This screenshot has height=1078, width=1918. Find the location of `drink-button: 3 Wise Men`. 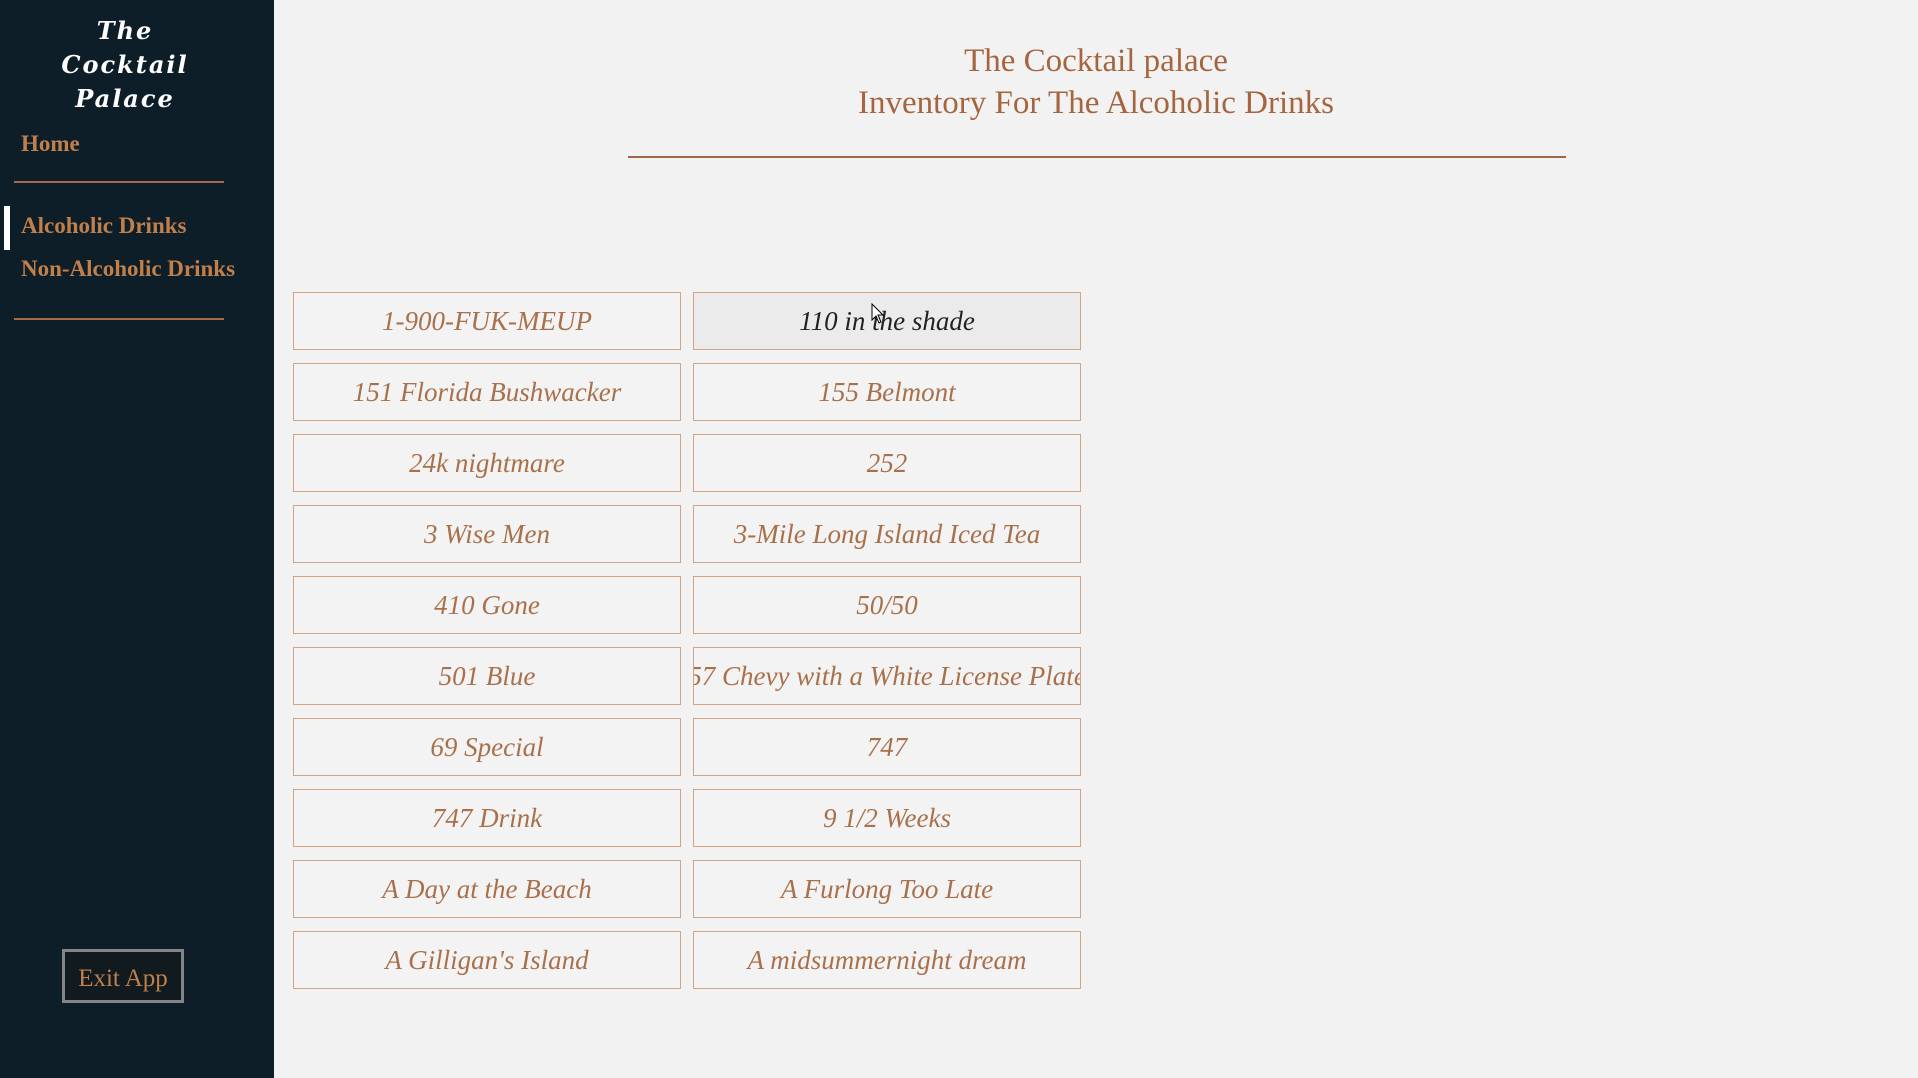

drink-button: 3 Wise Men is located at coordinates (487, 534).